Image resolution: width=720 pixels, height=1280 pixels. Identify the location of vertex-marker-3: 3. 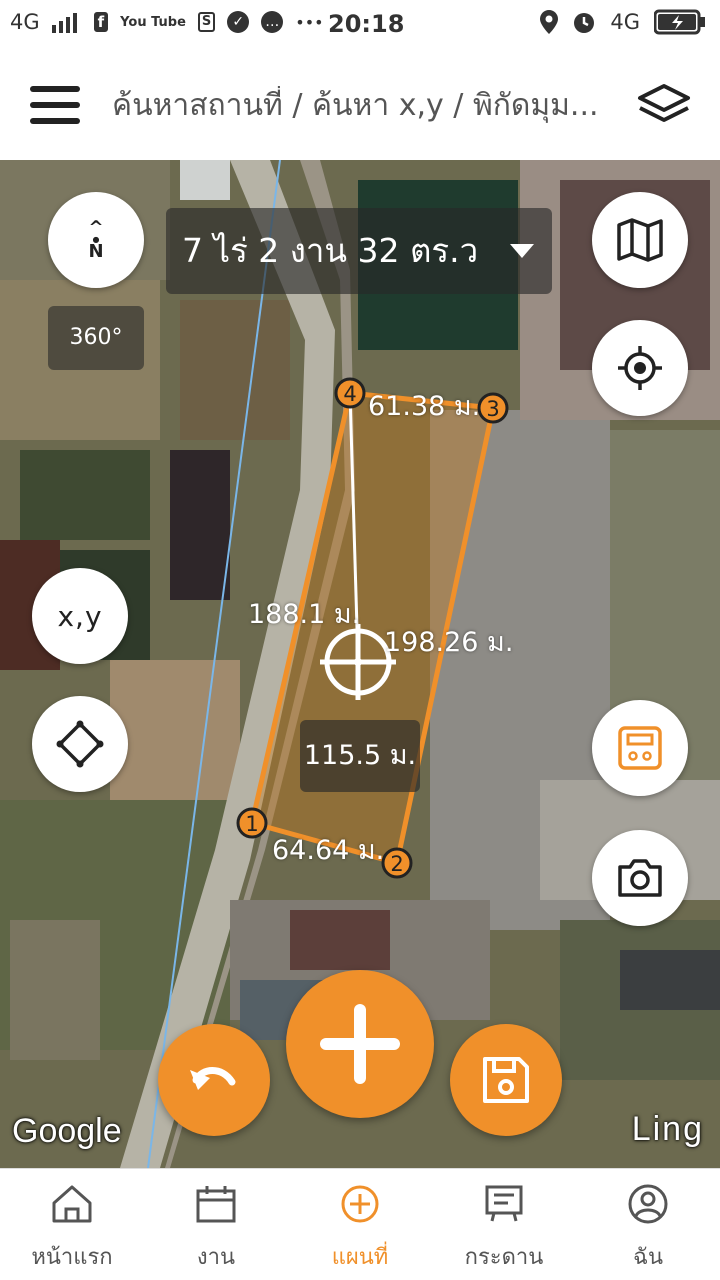
(493, 408).